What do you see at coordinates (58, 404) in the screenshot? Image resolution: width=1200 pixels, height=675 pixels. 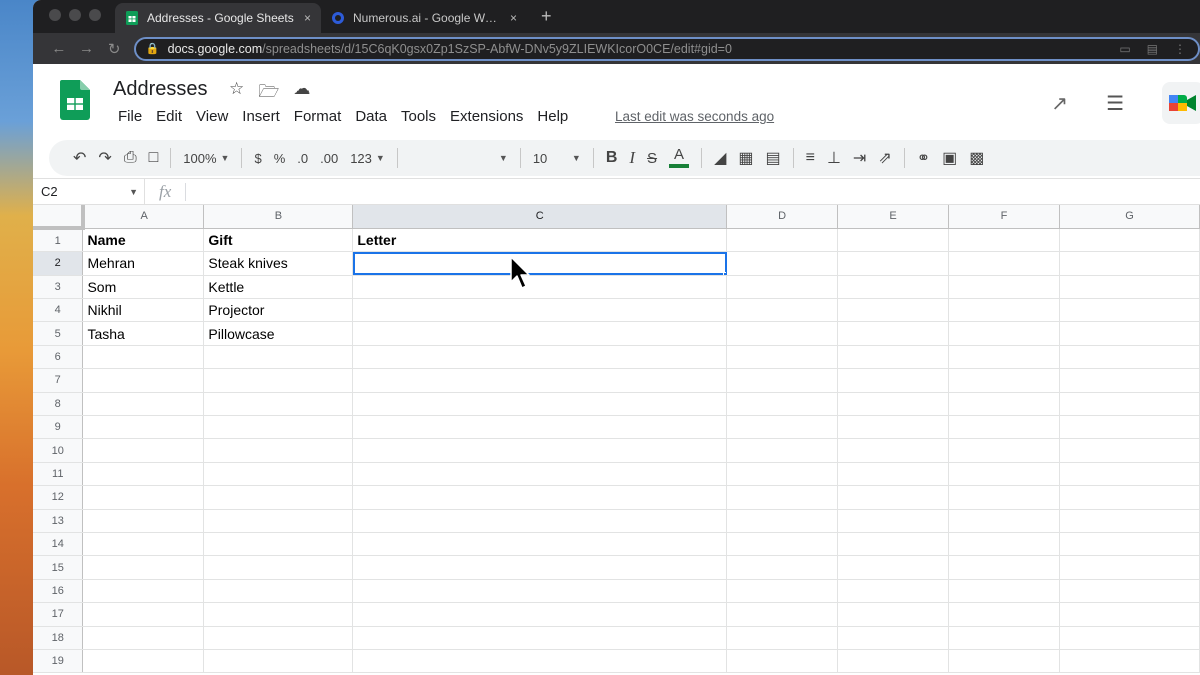 I see `row-header: 8` at bounding box center [58, 404].